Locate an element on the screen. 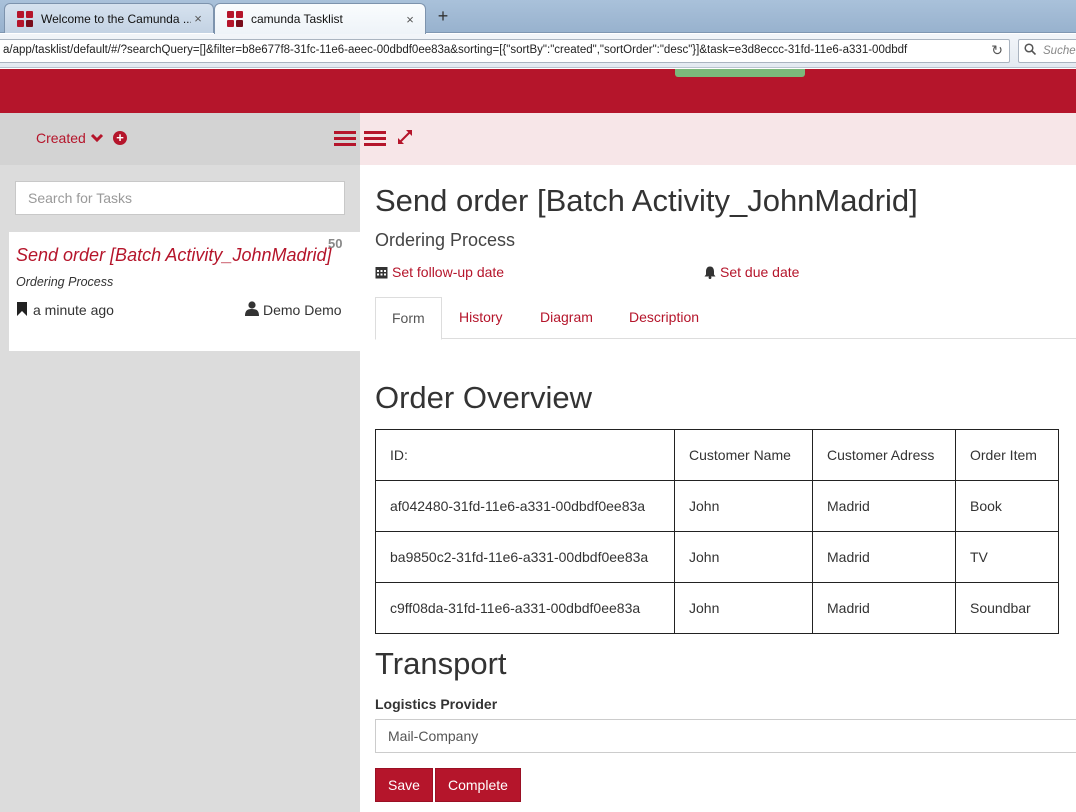  task-process-name: Ordering Process is located at coordinates (445, 240).